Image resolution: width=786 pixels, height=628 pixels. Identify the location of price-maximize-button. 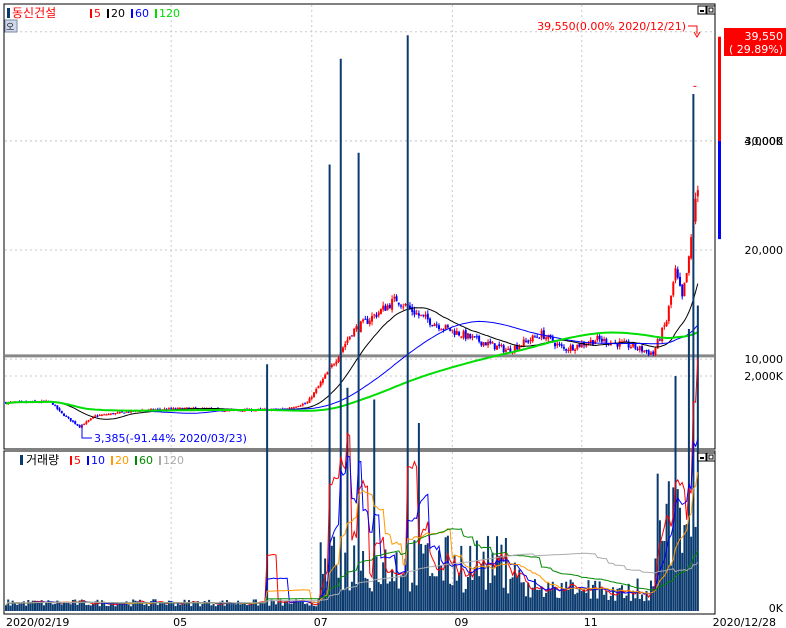
(711, 10).